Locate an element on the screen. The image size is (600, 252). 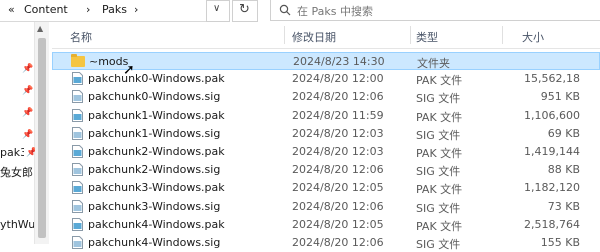
file-date-modified: 2024/8/20 12:00 is located at coordinates (338, 79).